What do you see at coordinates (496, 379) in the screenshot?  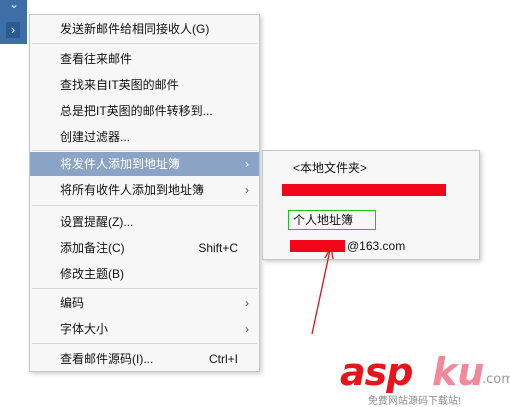 I see `watermark-domain: .com` at bounding box center [496, 379].